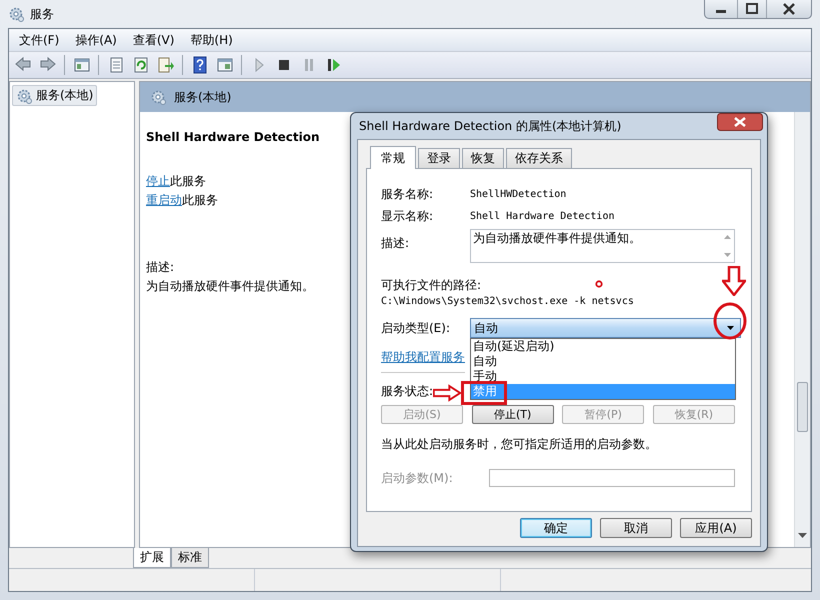 The image size is (820, 600). I want to click on view-tab: 标准, so click(190, 558).